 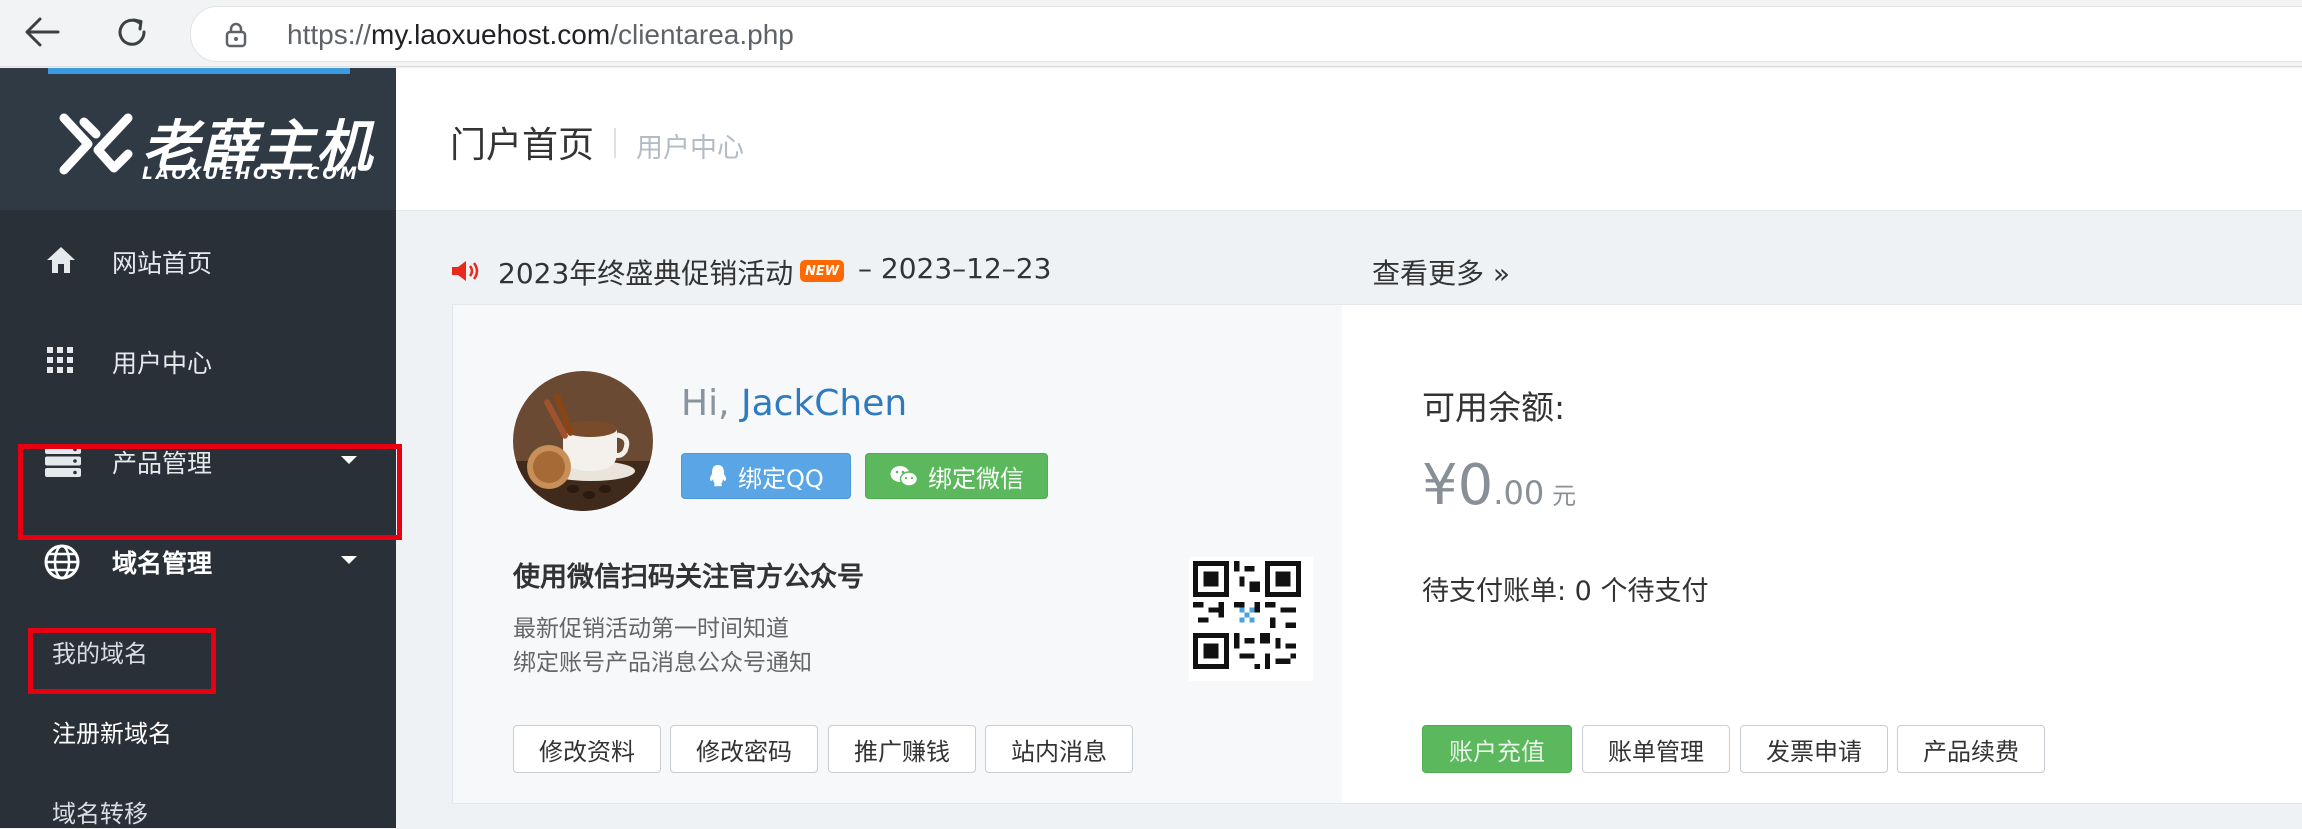 I want to click on bind-wechat-label: 绑定微信, so click(x=976, y=478).